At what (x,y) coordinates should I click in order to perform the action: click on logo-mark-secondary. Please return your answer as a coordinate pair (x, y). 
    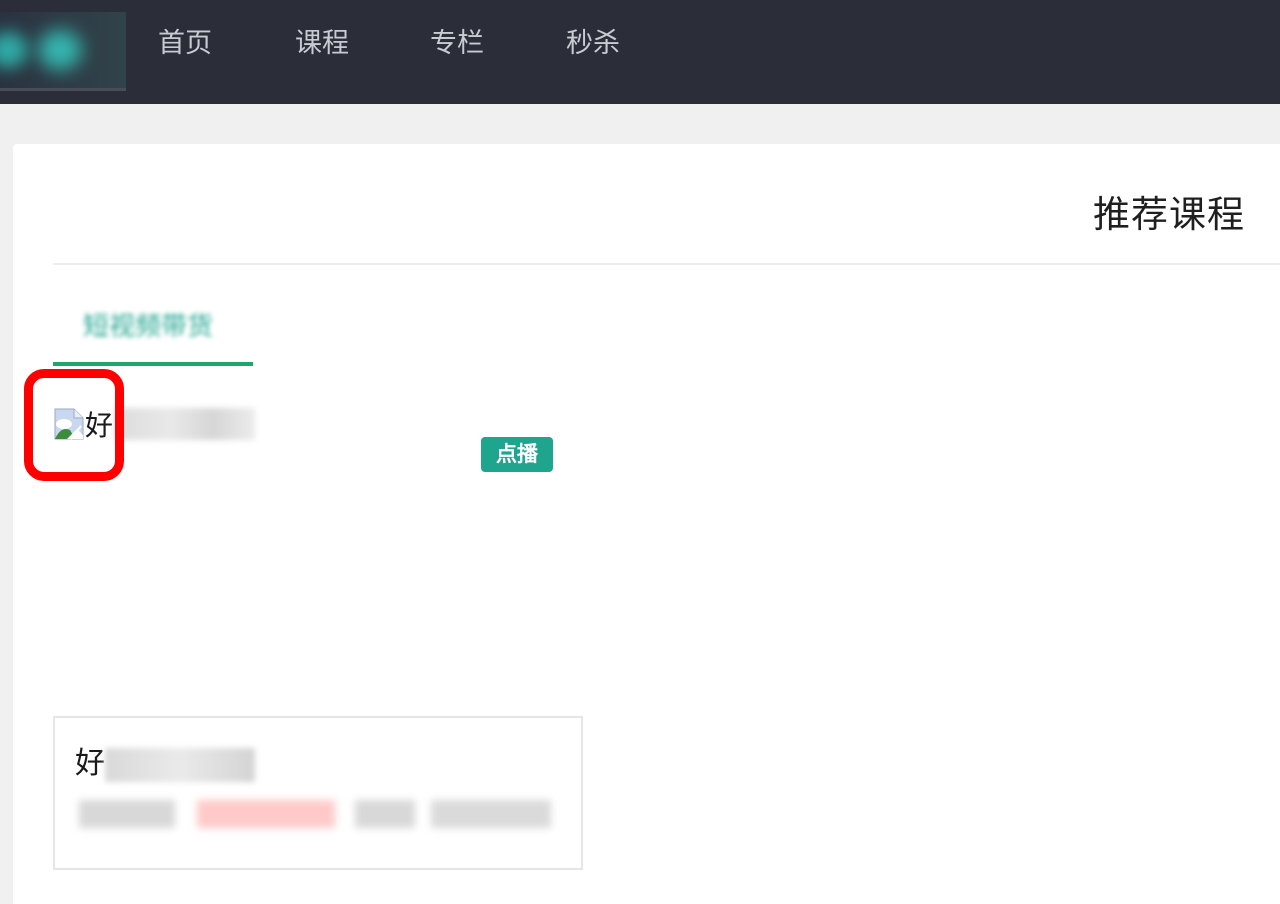
    Looking at the image, I should click on (60, 50).